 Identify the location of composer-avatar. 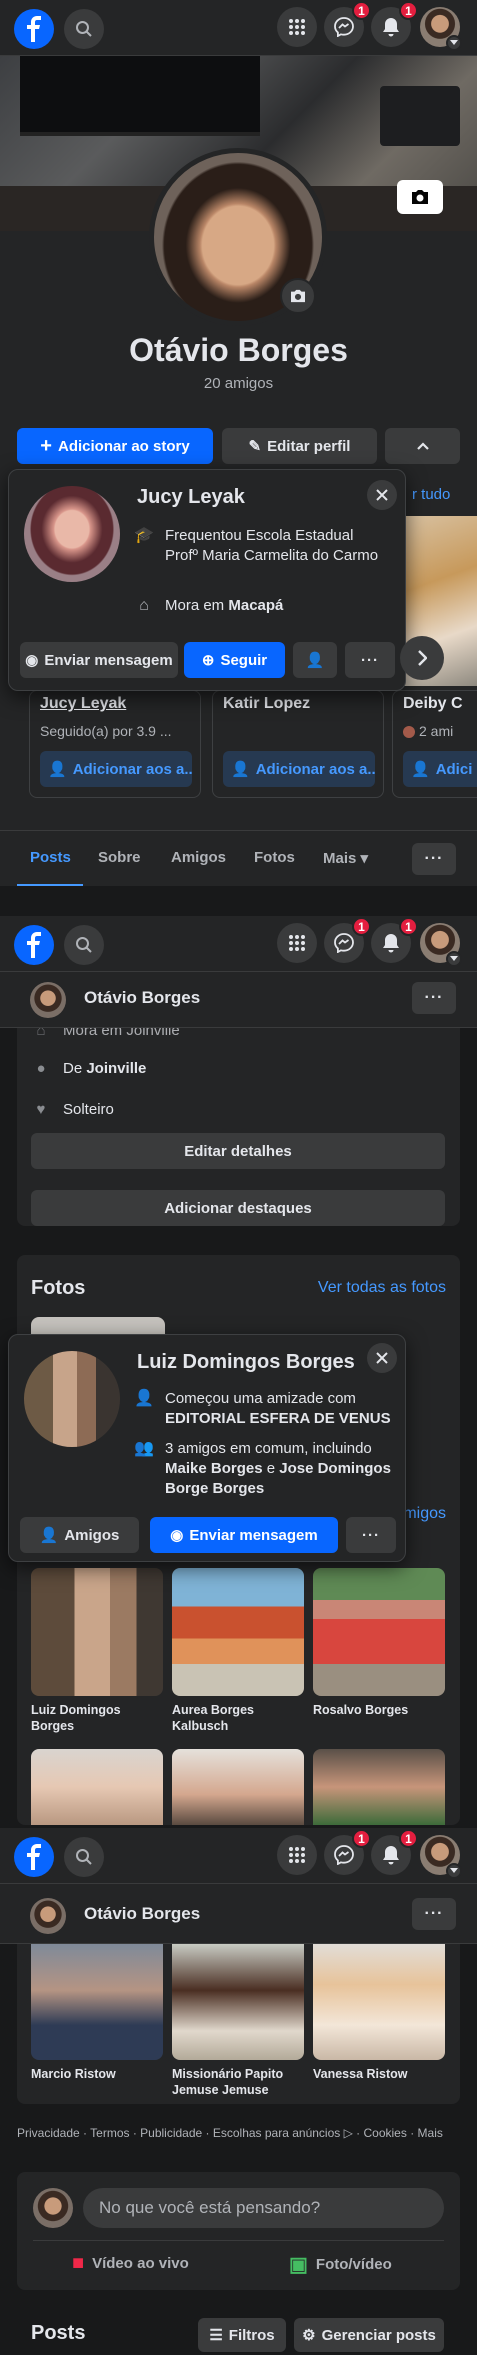
(53, 2208).